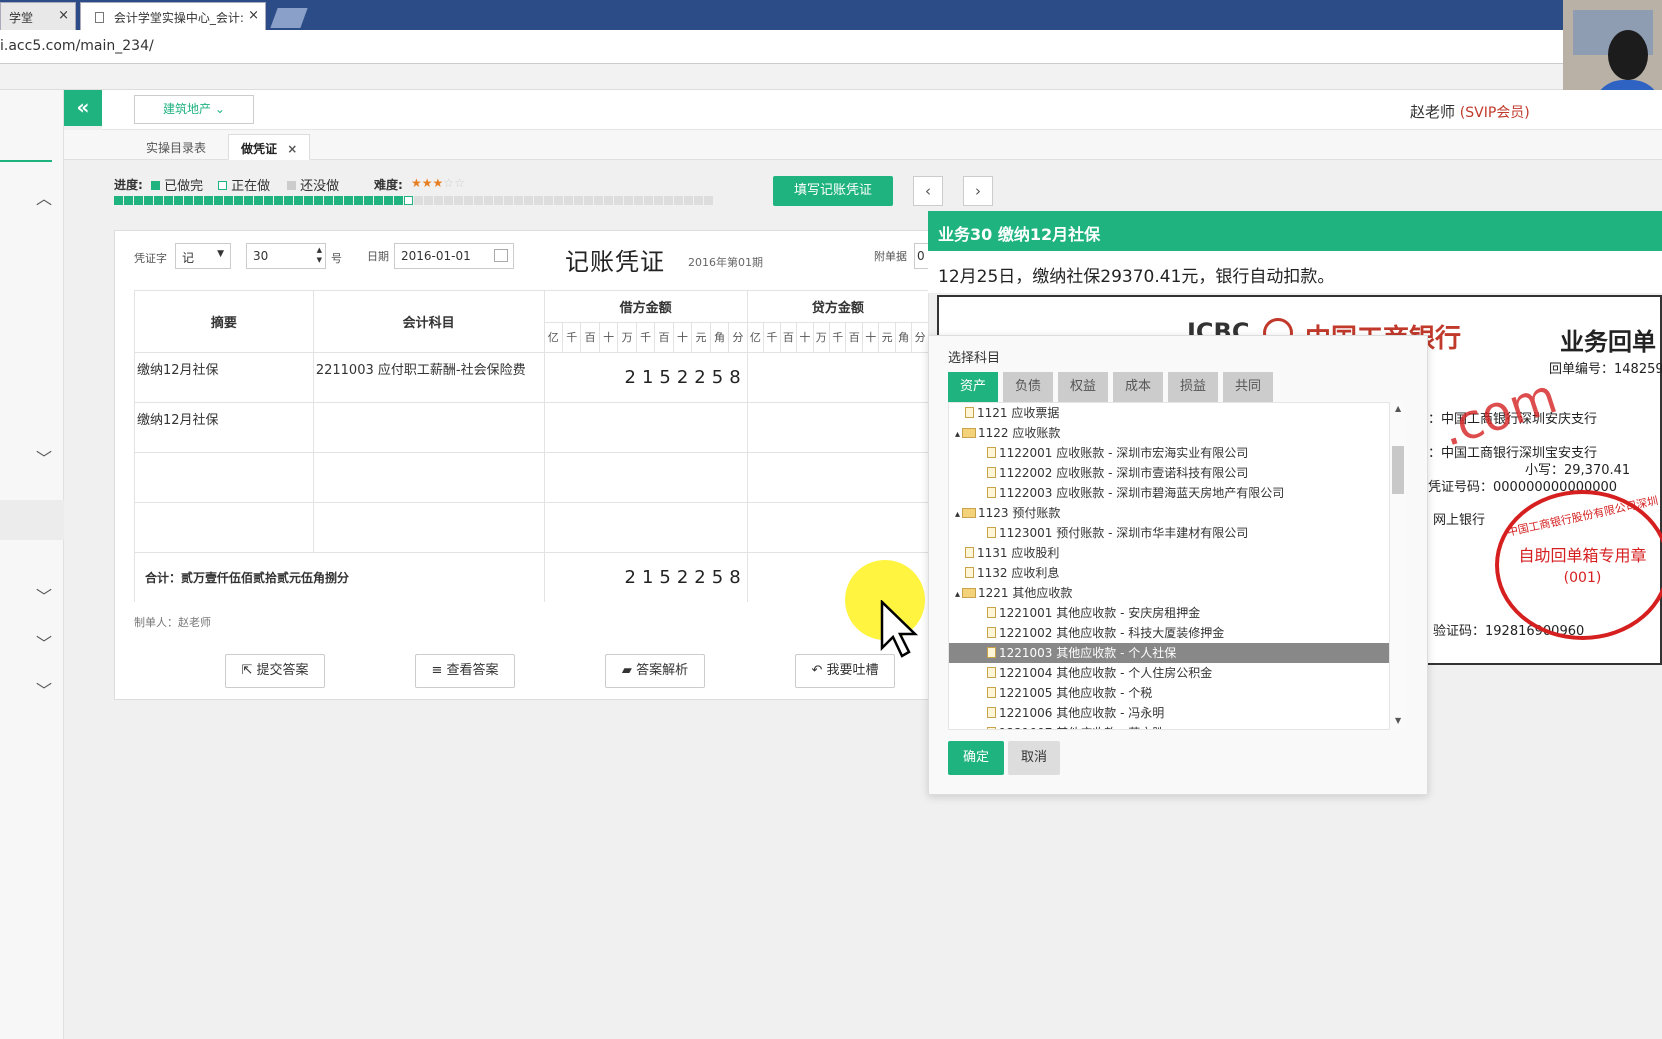  I want to click on tree-leaf-node: 1221007 其他应收款 - 蔡文胜, so click(1169, 726).